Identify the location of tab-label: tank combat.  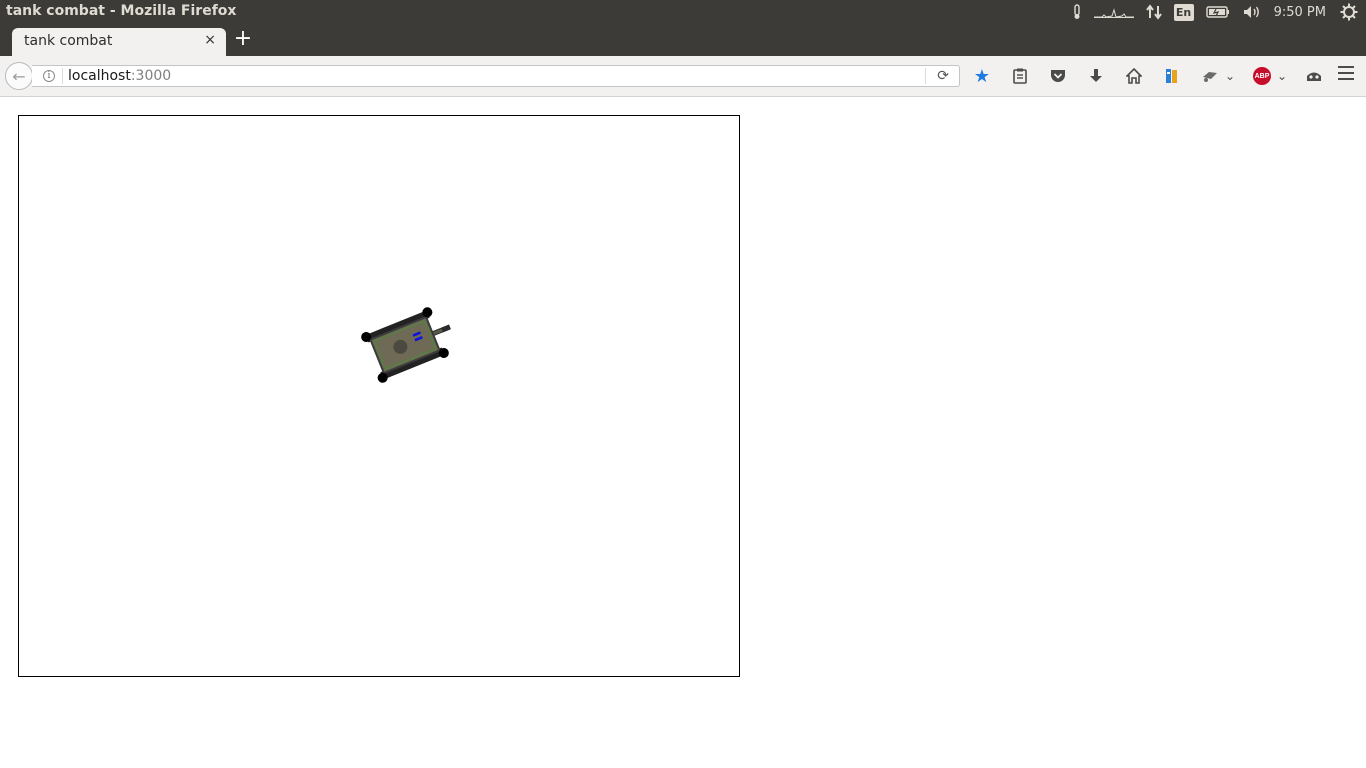
(68, 41).